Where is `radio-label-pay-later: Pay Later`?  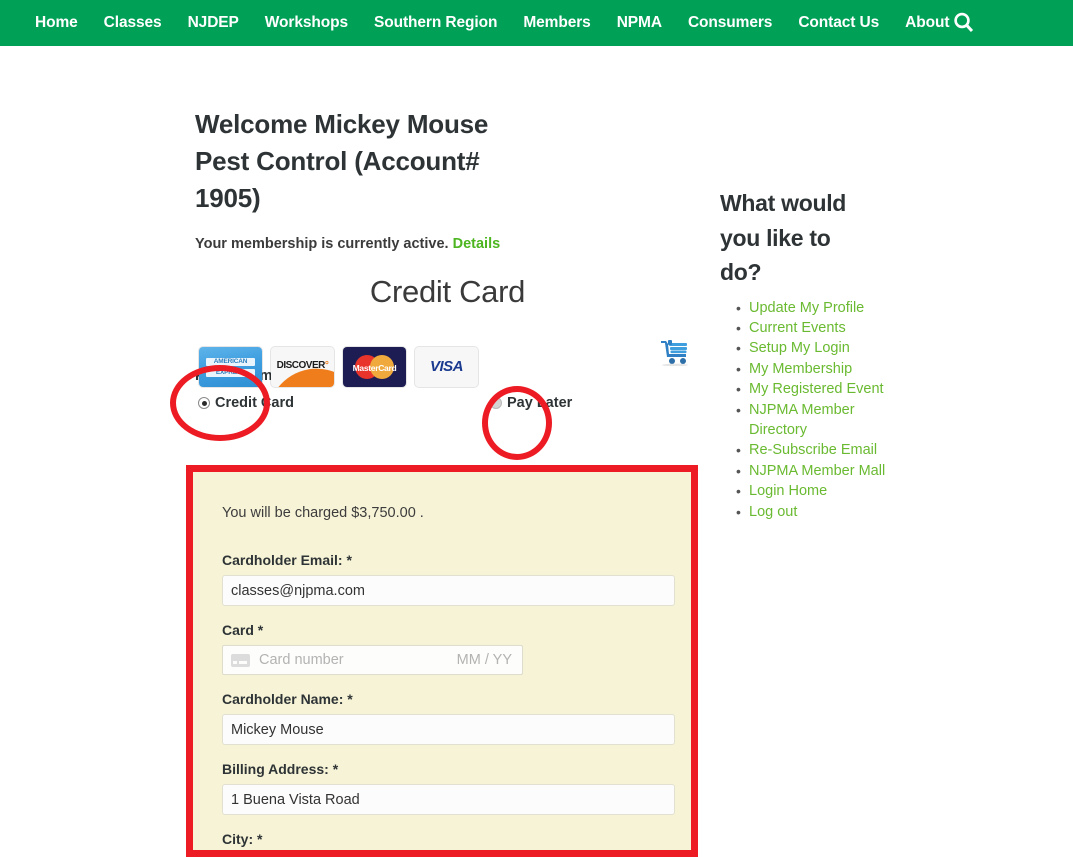 radio-label-pay-later: Pay Later is located at coordinates (540, 403).